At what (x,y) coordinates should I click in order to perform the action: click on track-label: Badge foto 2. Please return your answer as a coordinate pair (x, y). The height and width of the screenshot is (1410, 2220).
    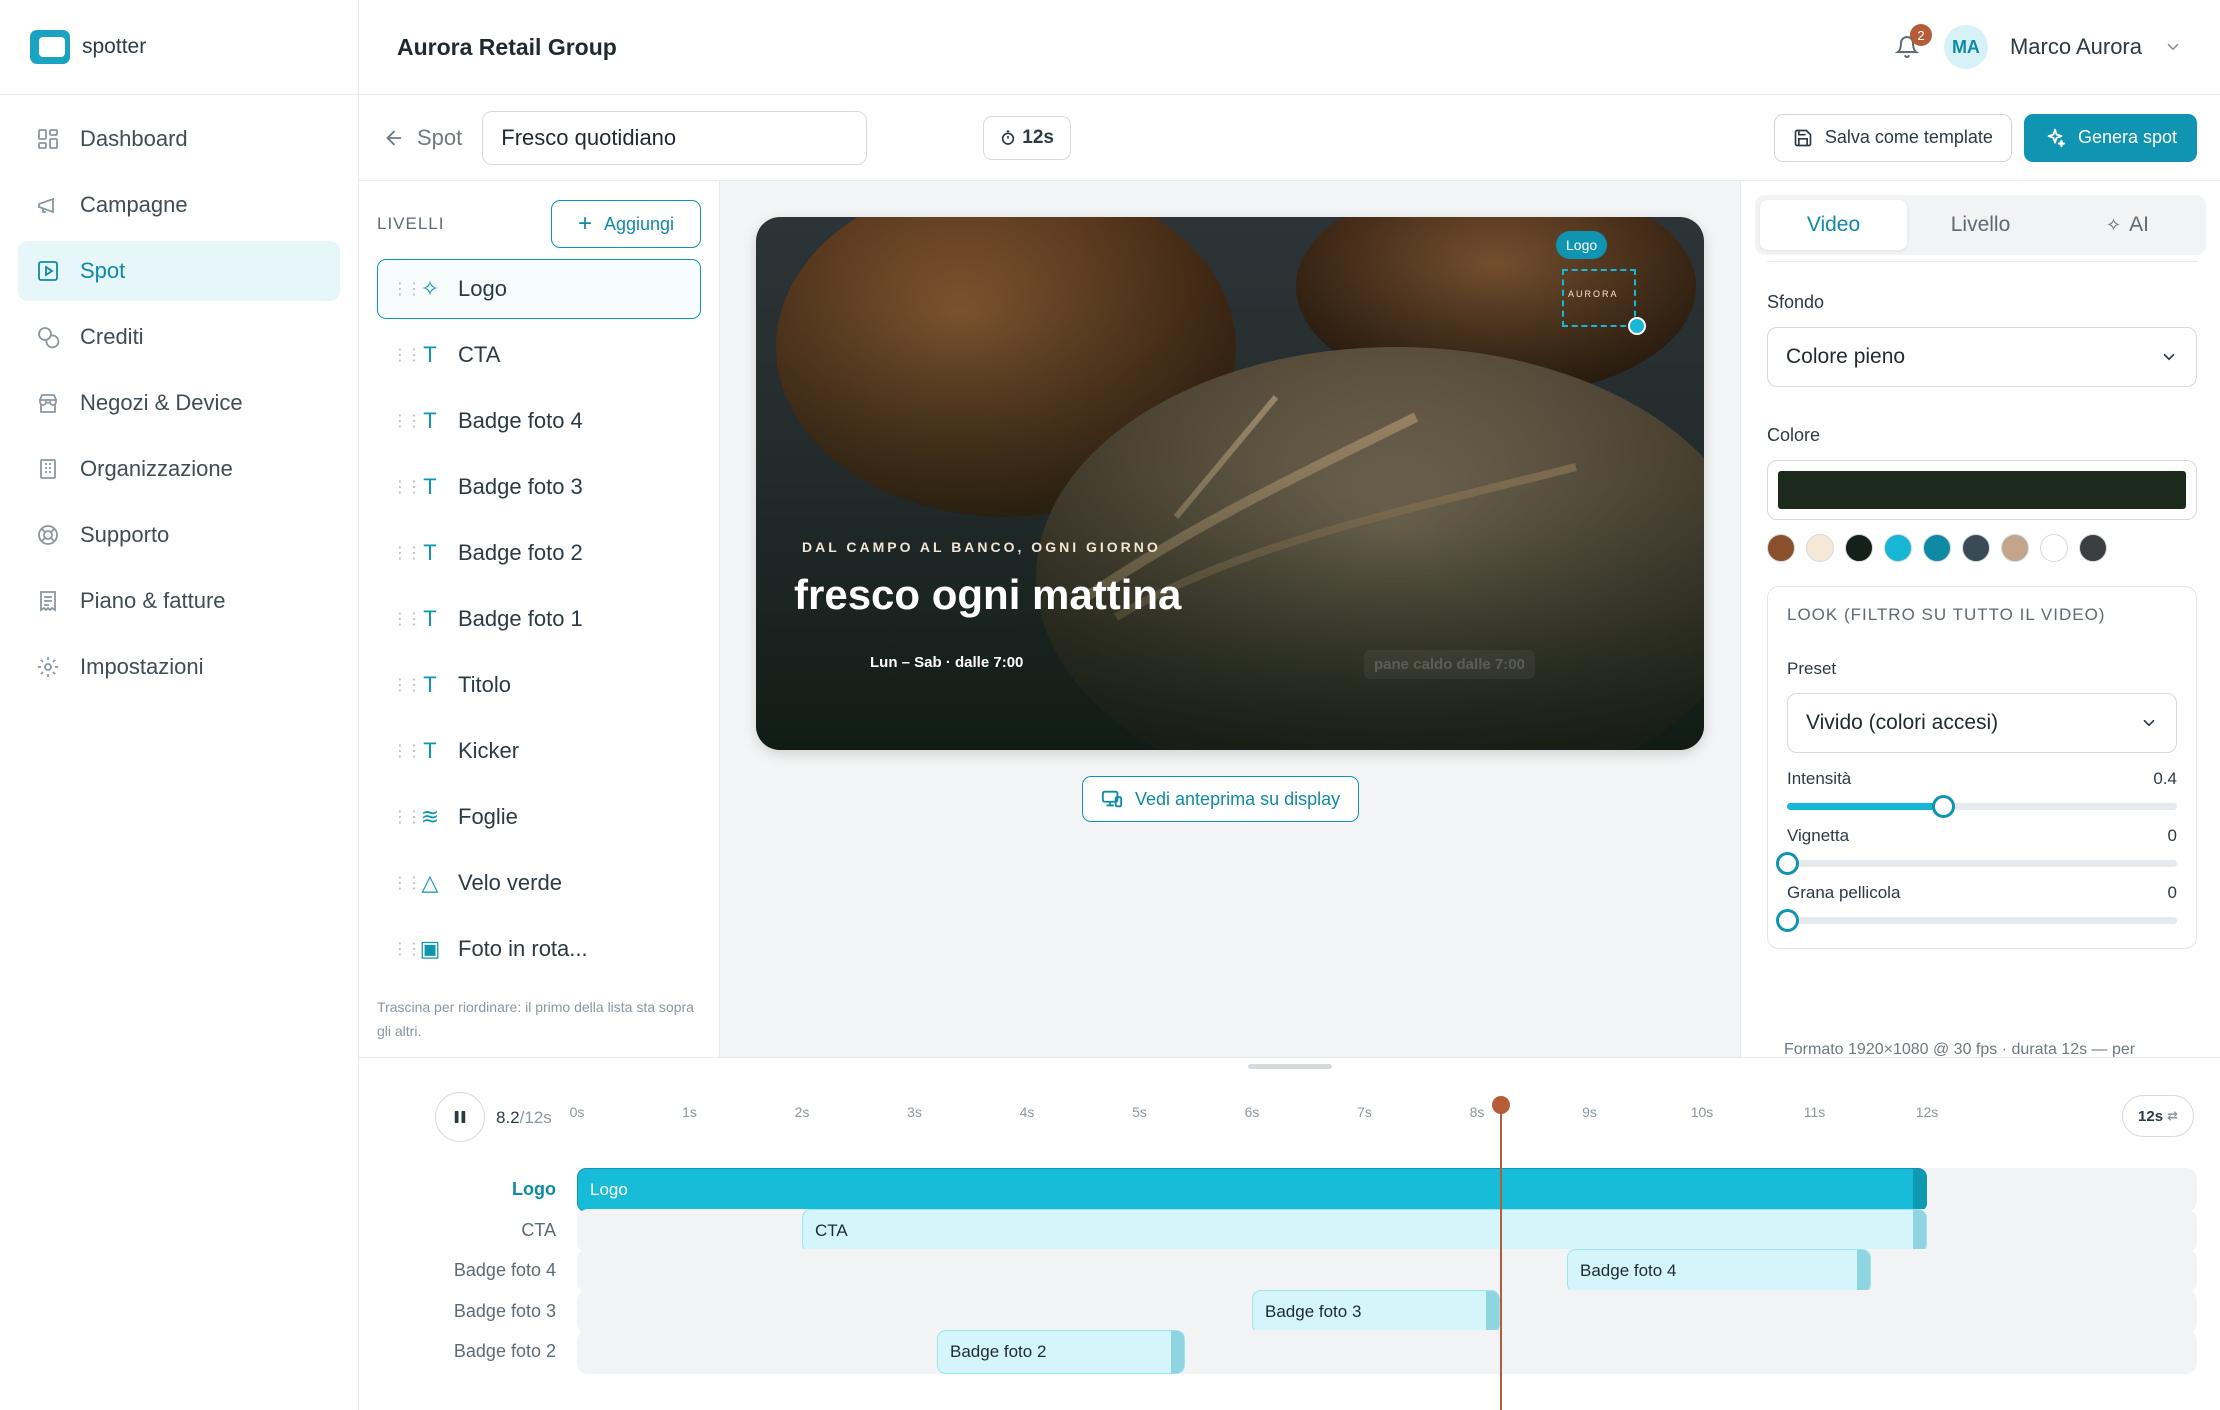
    Looking at the image, I should click on (505, 1351).